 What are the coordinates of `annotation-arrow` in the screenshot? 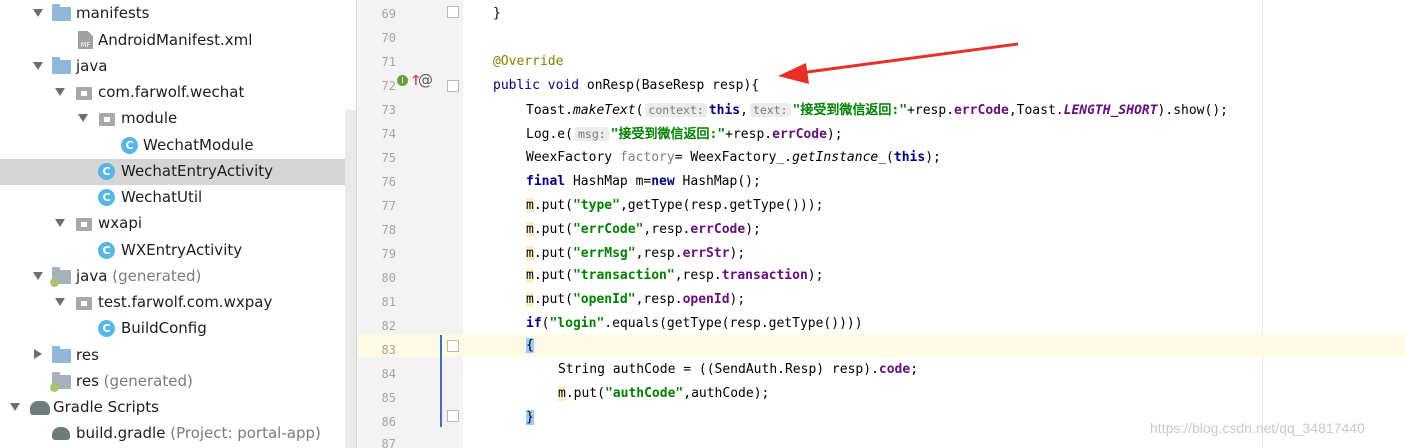 It's located at (898, 63).